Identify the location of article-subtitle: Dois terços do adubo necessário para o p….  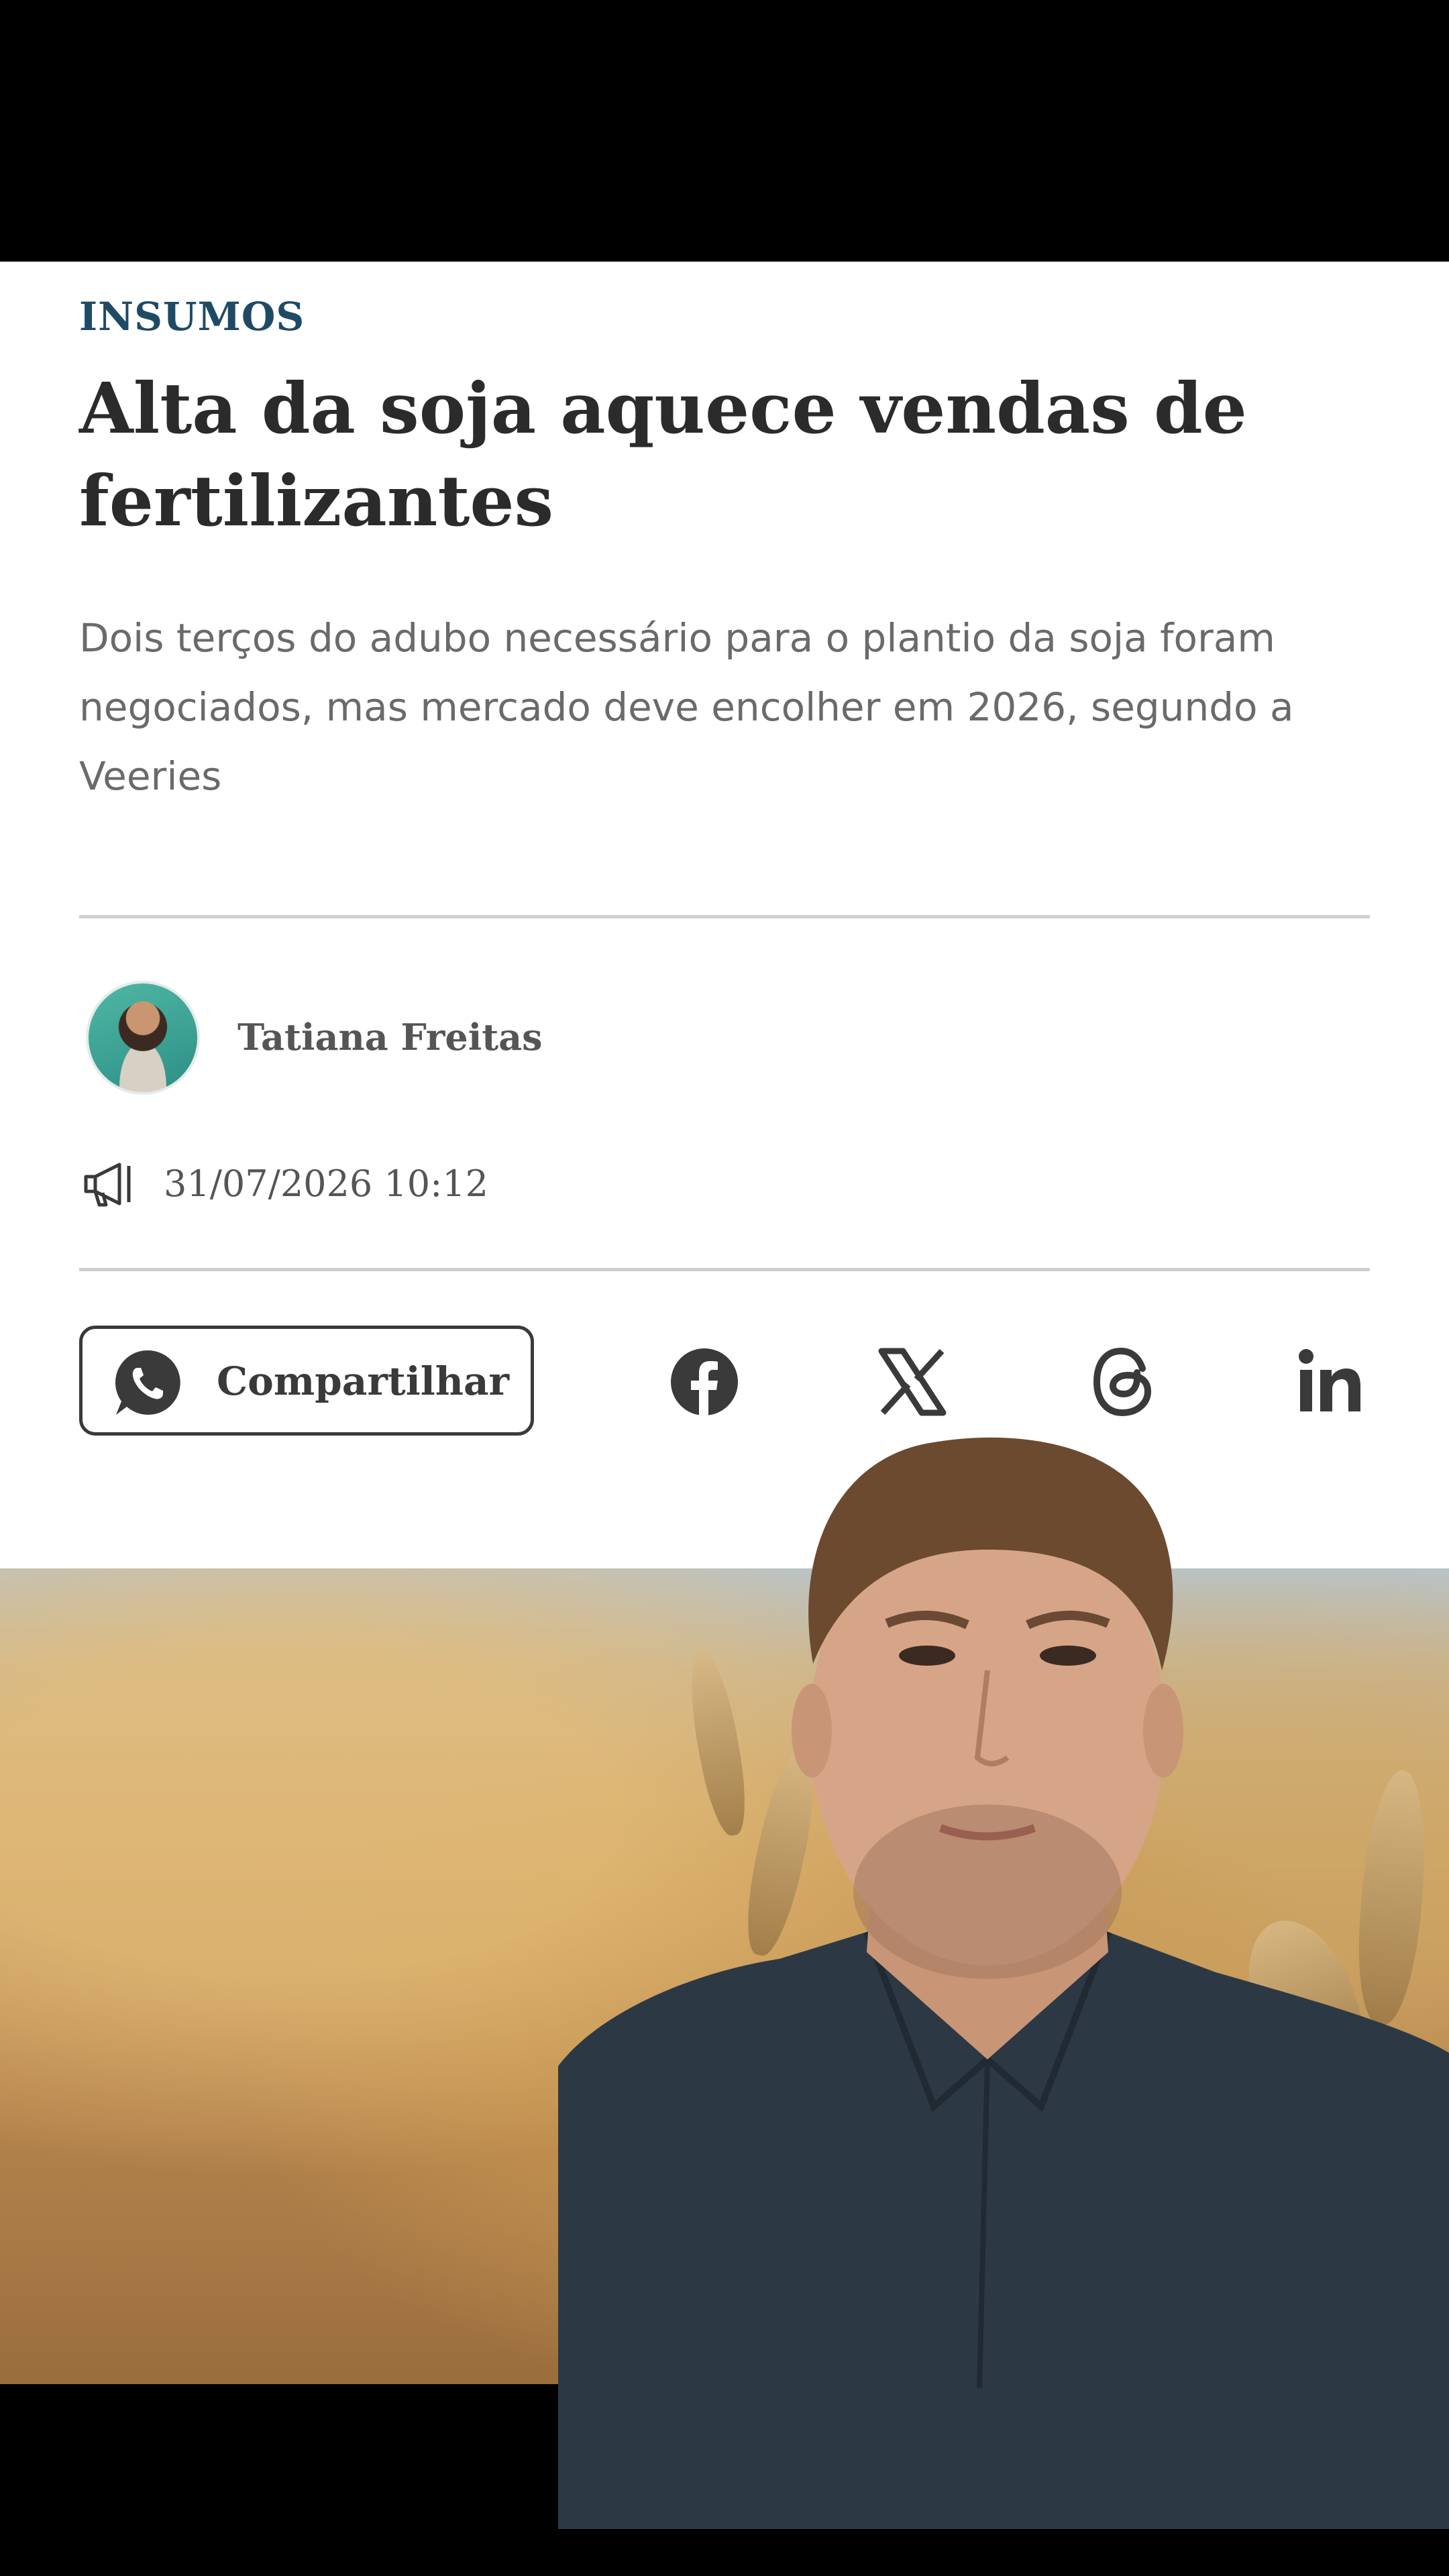
(709, 707).